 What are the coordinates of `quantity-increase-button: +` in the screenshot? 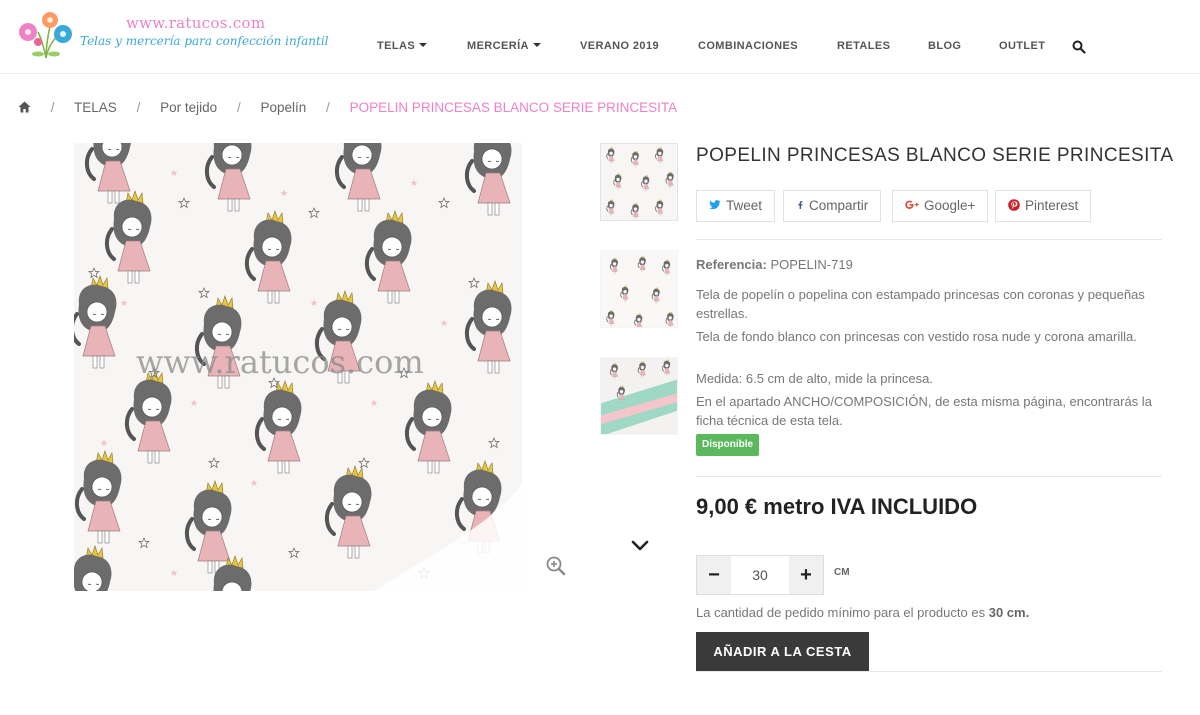 It's located at (806, 575).